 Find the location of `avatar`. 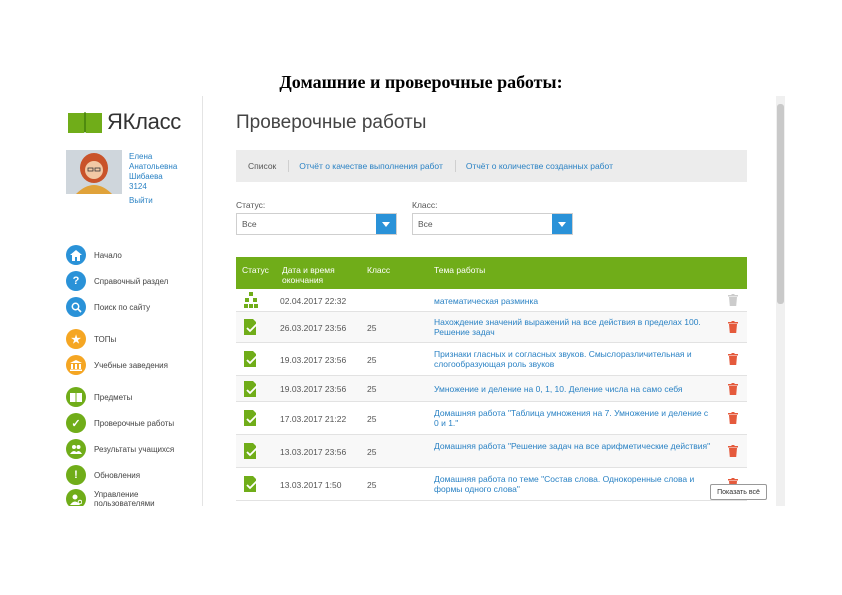

avatar is located at coordinates (94, 172).